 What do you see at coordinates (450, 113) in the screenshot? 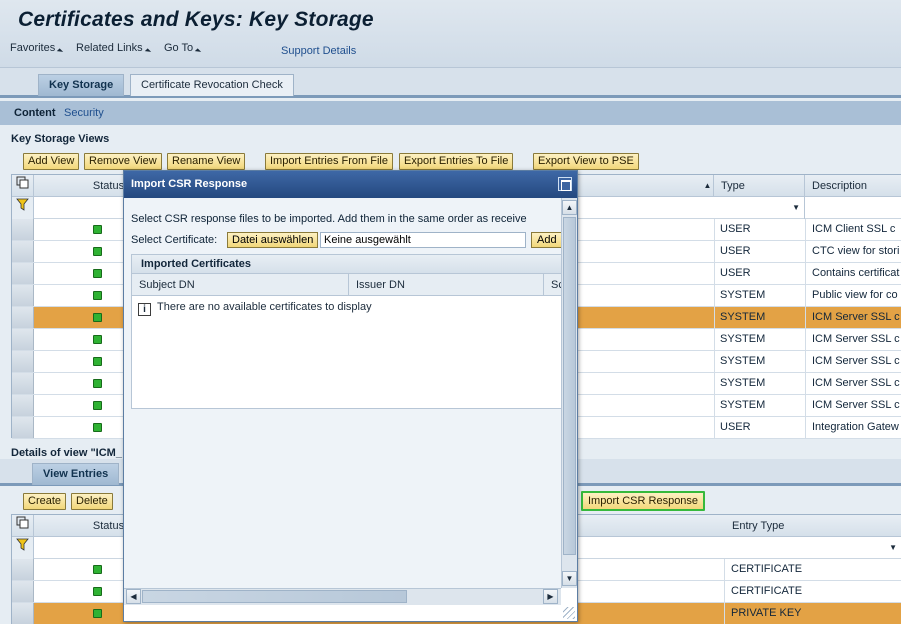
I see `sub-navigation: Content Security` at bounding box center [450, 113].